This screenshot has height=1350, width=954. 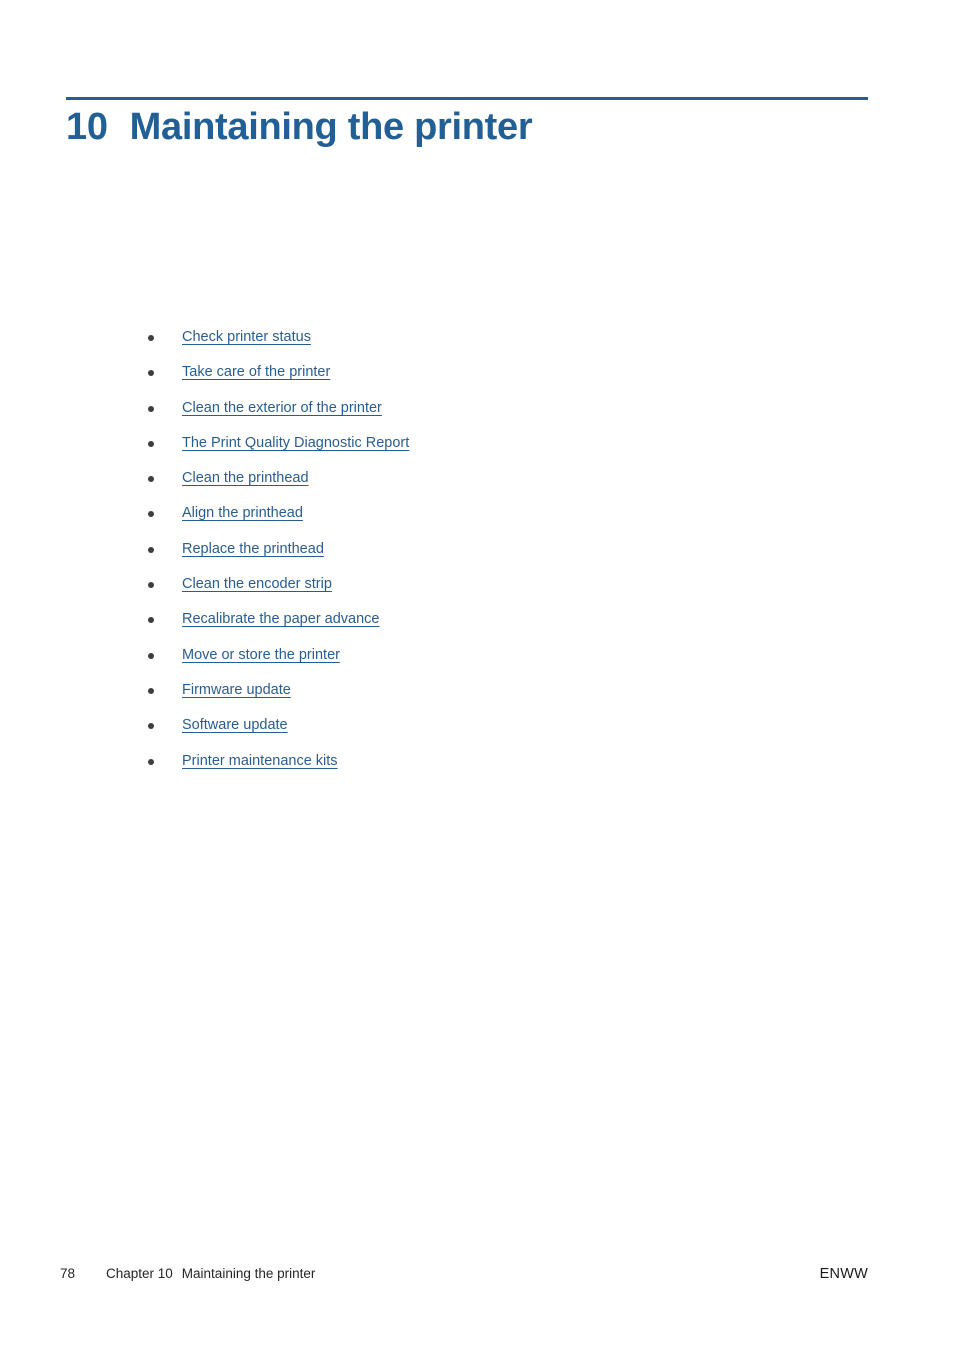 I want to click on chapter-title: Maintaining the printer, so click(x=331, y=127).